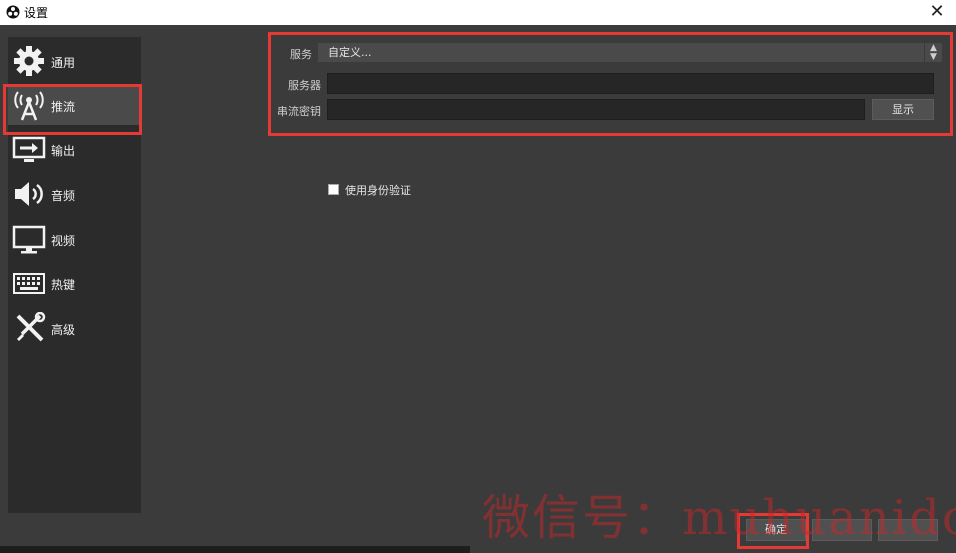  Describe the element at coordinates (596, 109) in the screenshot. I see `stream-key-field` at that location.